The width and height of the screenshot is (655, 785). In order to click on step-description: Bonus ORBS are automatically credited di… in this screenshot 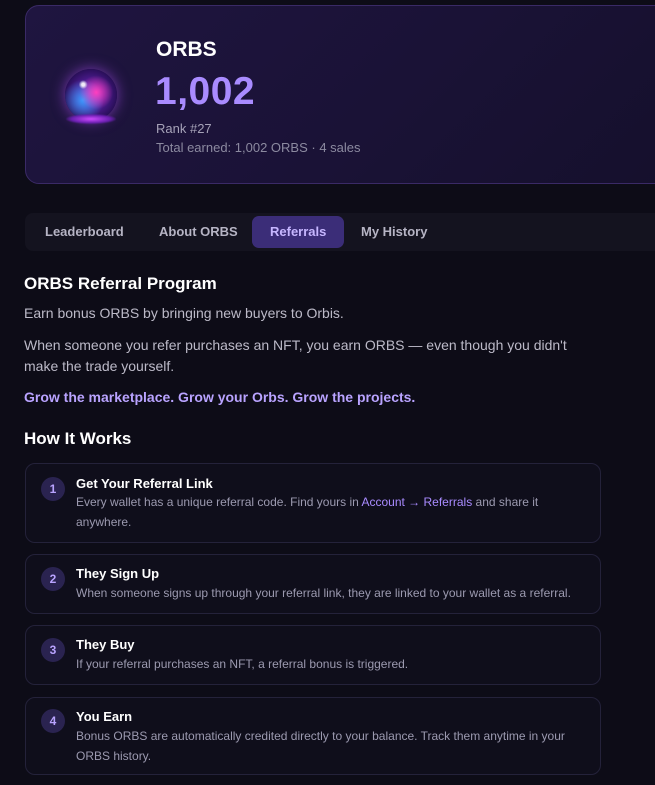, I will do `click(320, 746)`.